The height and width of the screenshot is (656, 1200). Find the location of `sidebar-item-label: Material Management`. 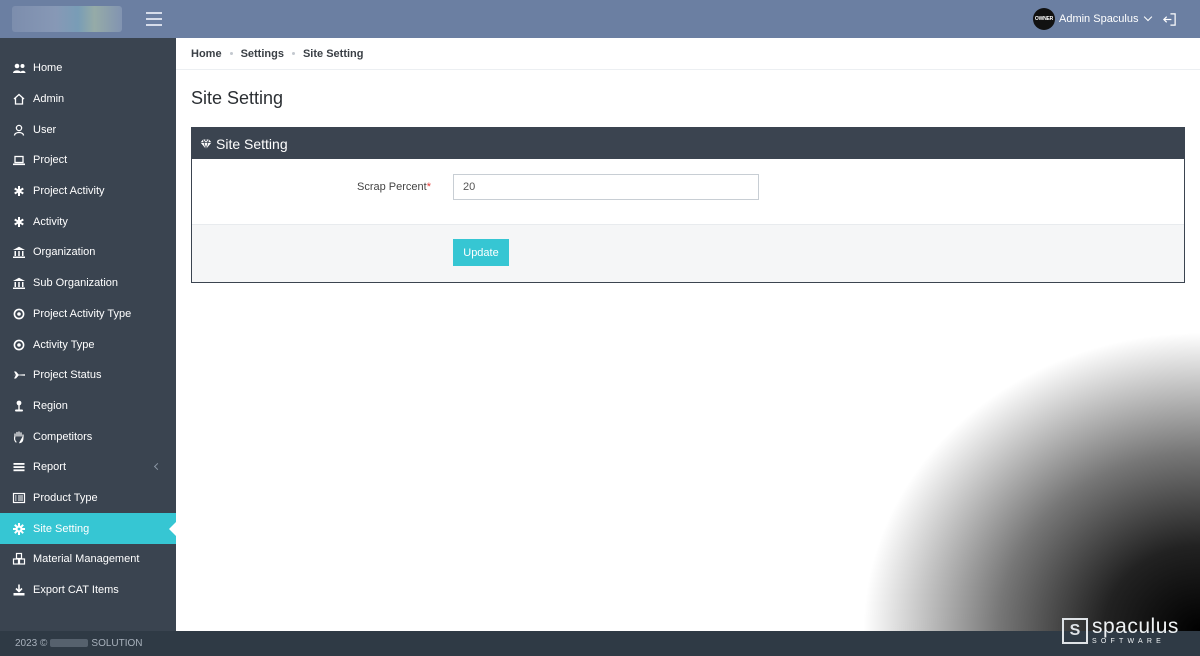

sidebar-item-label: Material Management is located at coordinates (86, 559).